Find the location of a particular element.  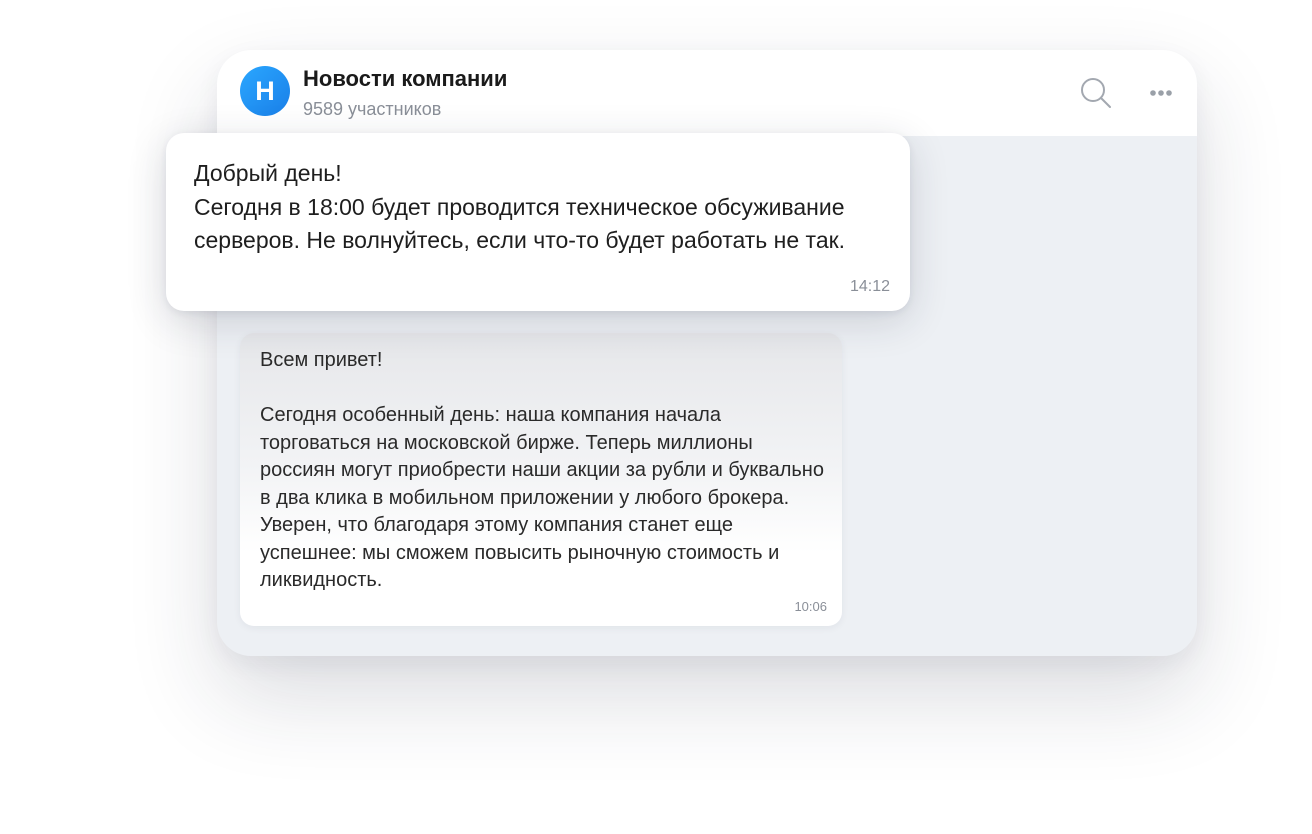

message-time: 14:12 is located at coordinates (869, 286).